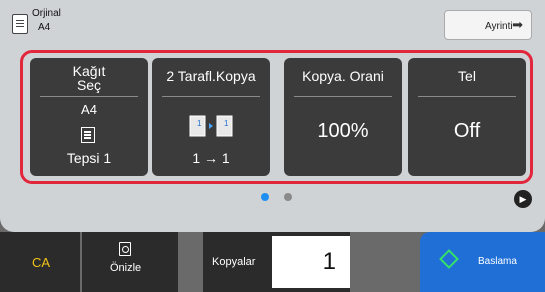  Describe the element at coordinates (499, 26) in the screenshot. I see `details-label: Ayrinti` at that location.